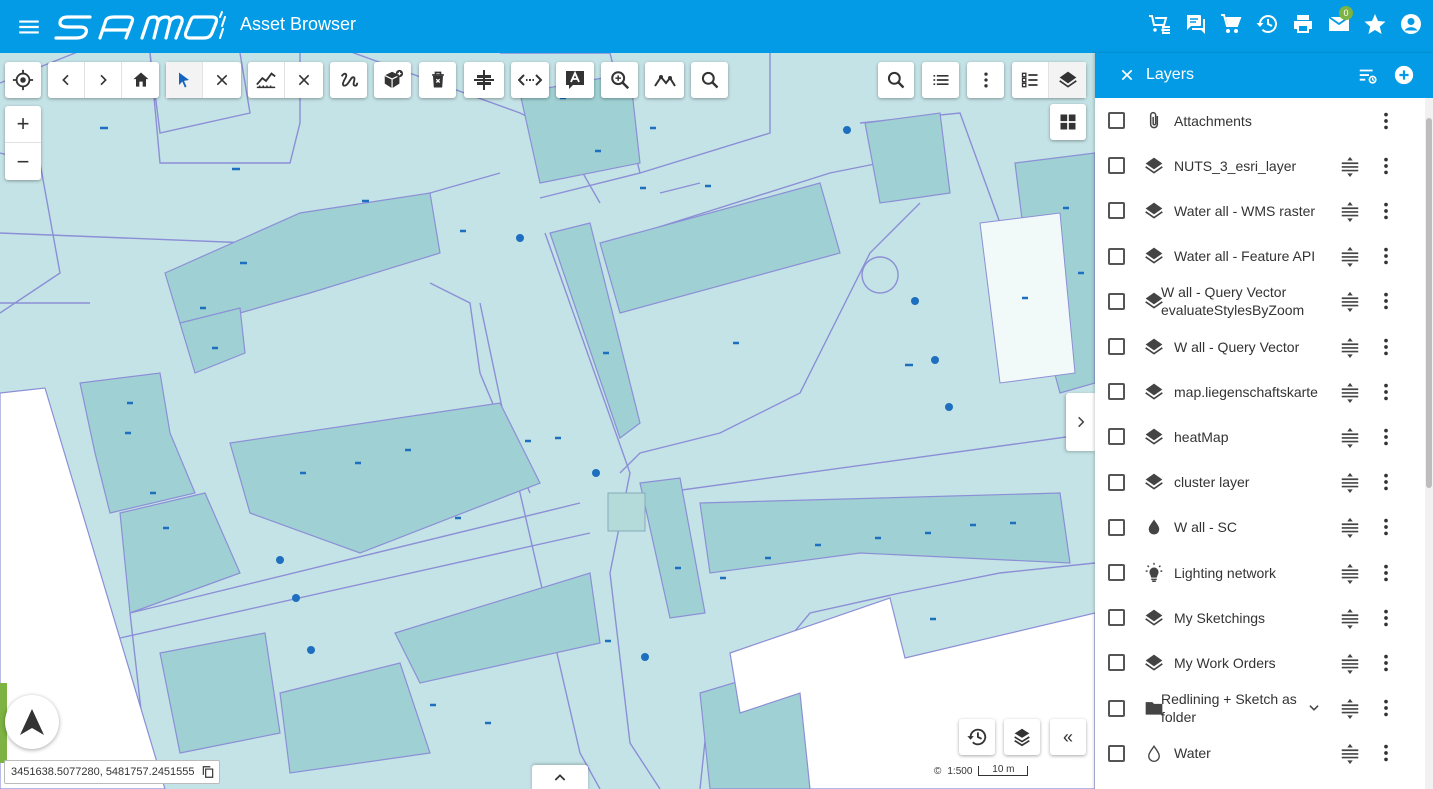 The height and width of the screenshot is (789, 1433). What do you see at coordinates (221, 80) in the screenshot?
I see `clear-selection-button` at bounding box center [221, 80].